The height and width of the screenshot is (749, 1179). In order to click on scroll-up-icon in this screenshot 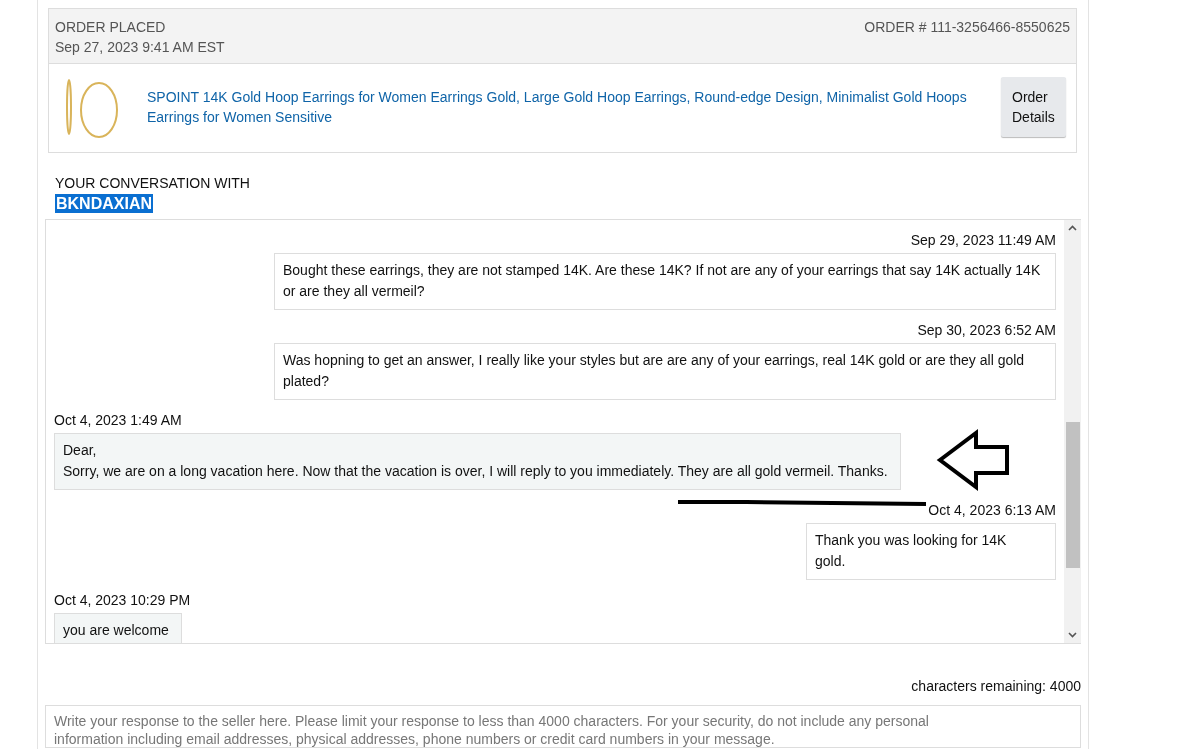, I will do `click(1072, 228)`.